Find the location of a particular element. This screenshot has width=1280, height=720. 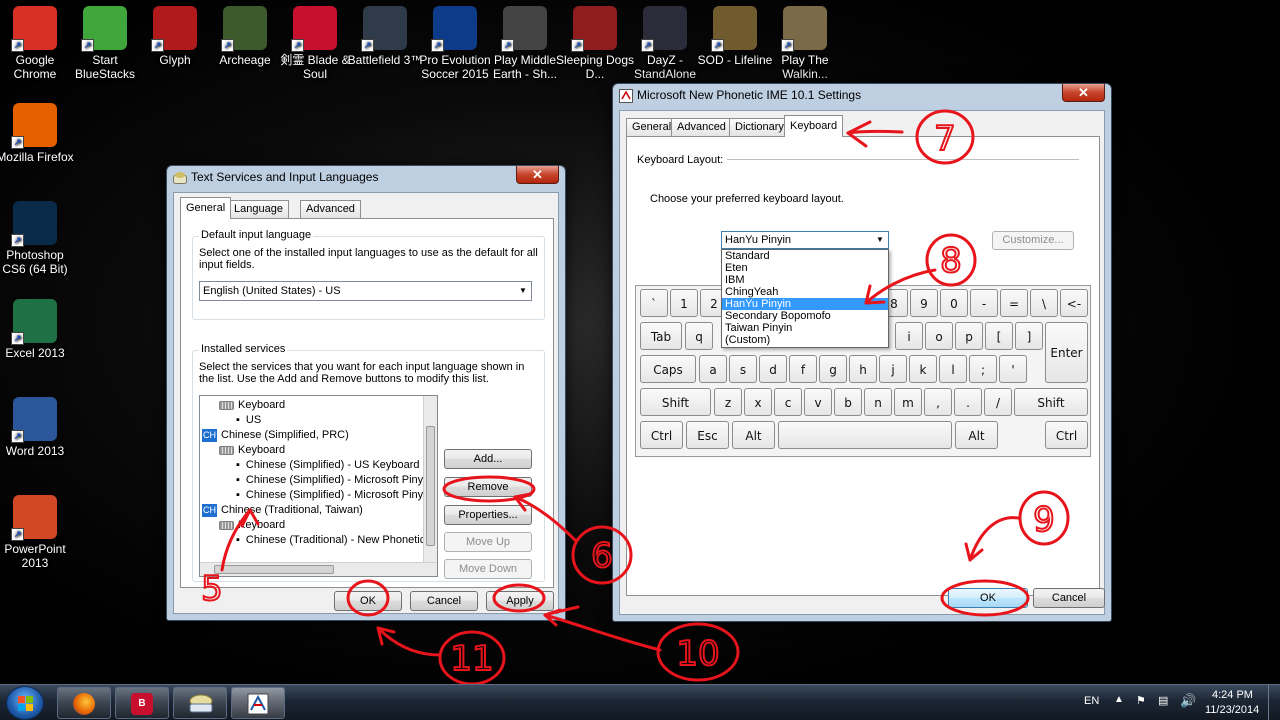

desktop-shortcut: ↗ 剣霊 Blade & Soul is located at coordinates (315, 40).